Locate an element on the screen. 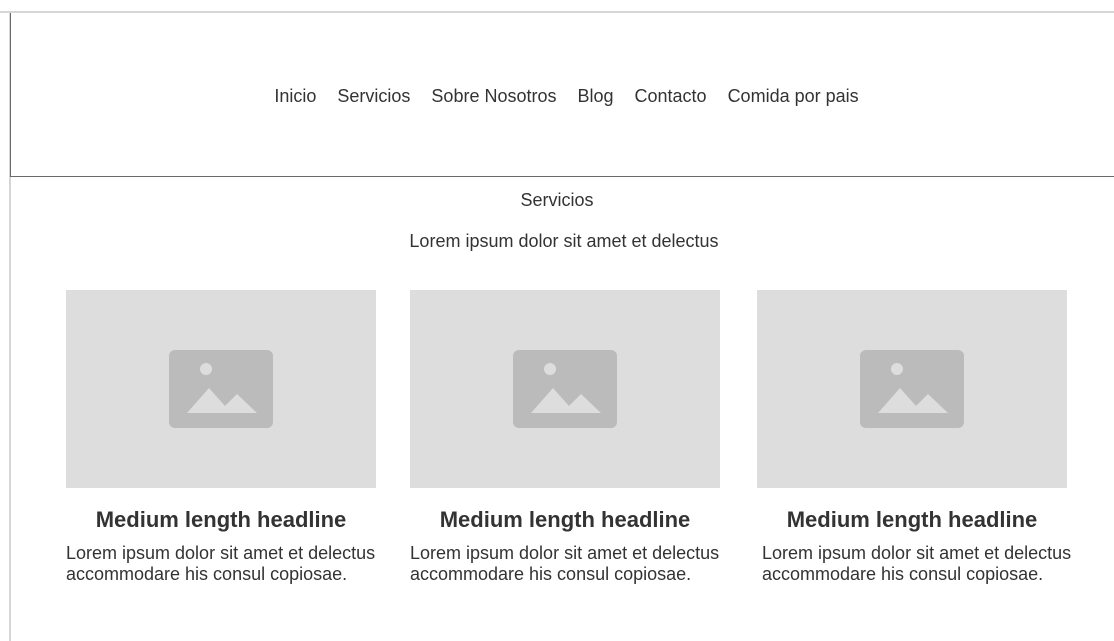 The image size is (1114, 641). nav-item-blog: Blog is located at coordinates (595, 96).